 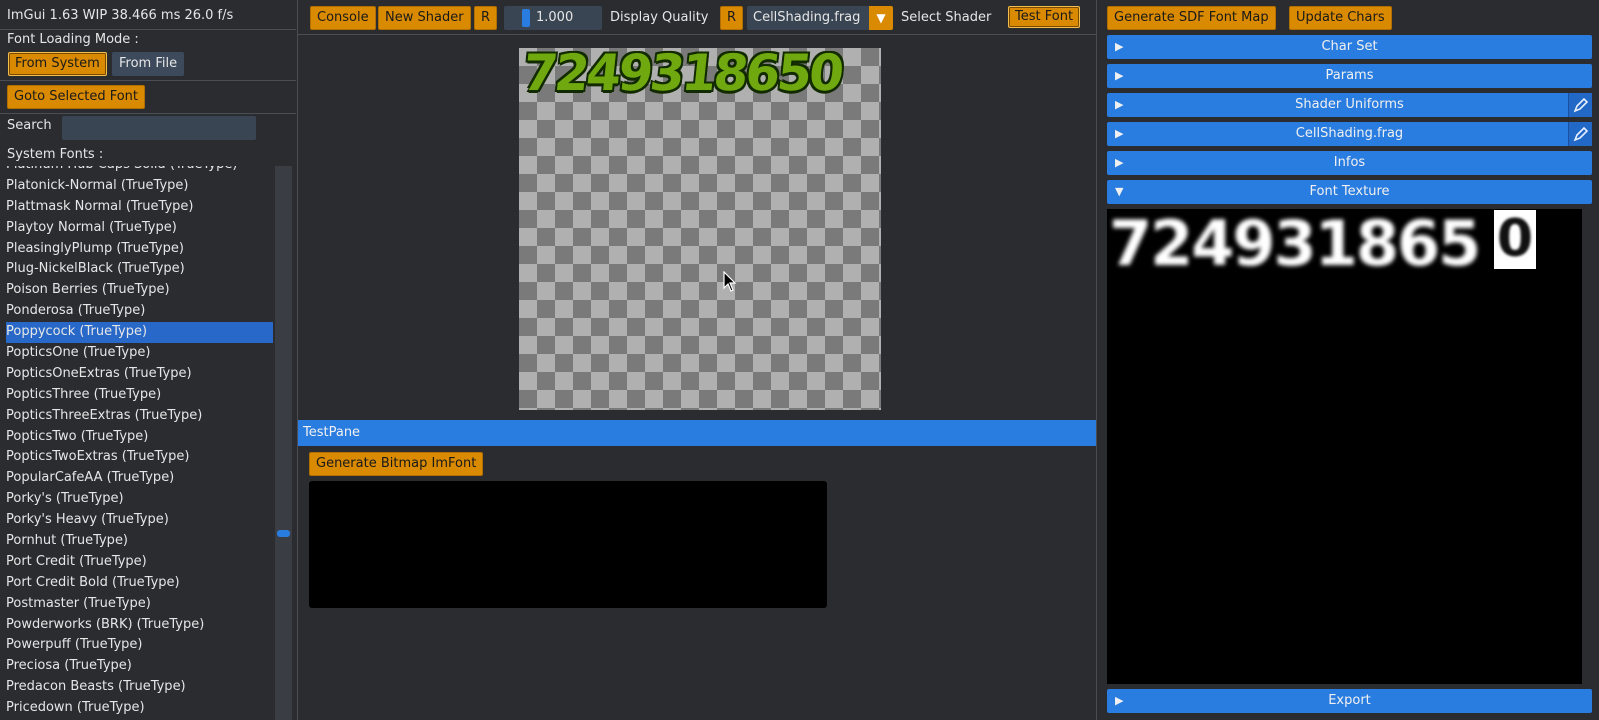 What do you see at coordinates (568, 544) in the screenshot?
I see `bitmap-output-area` at bounding box center [568, 544].